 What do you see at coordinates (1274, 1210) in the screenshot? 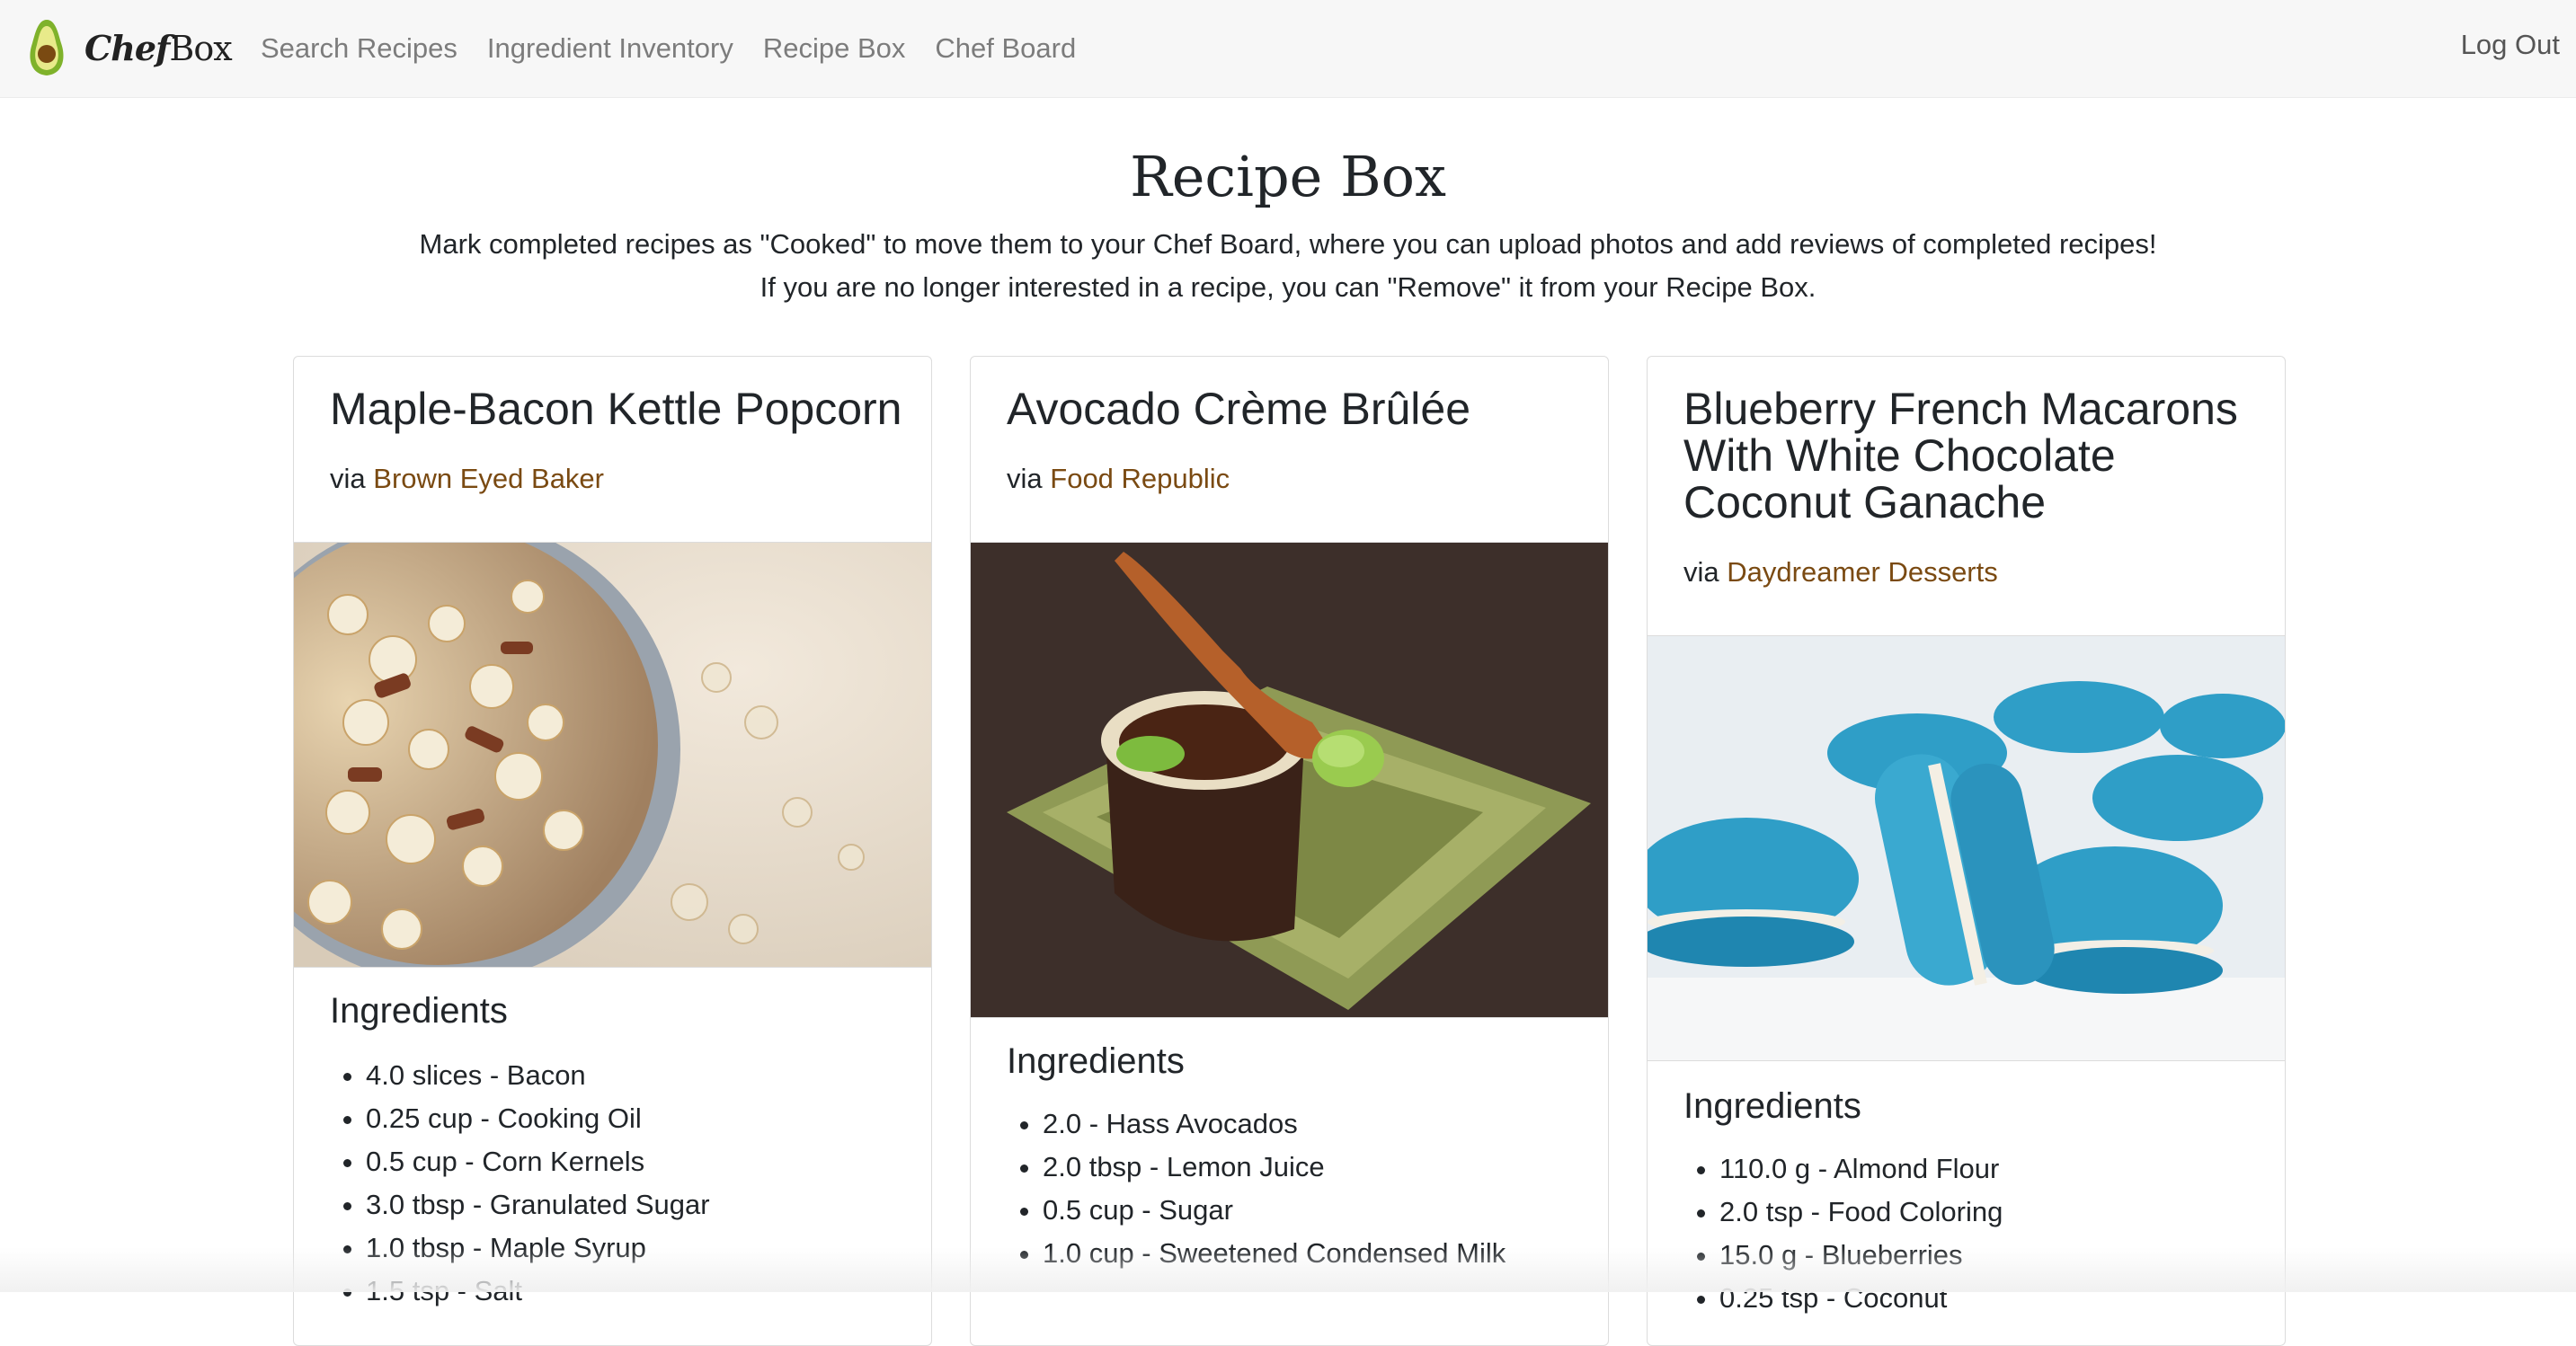
I see `list-item: 0.5 cup - Sugar` at bounding box center [1274, 1210].